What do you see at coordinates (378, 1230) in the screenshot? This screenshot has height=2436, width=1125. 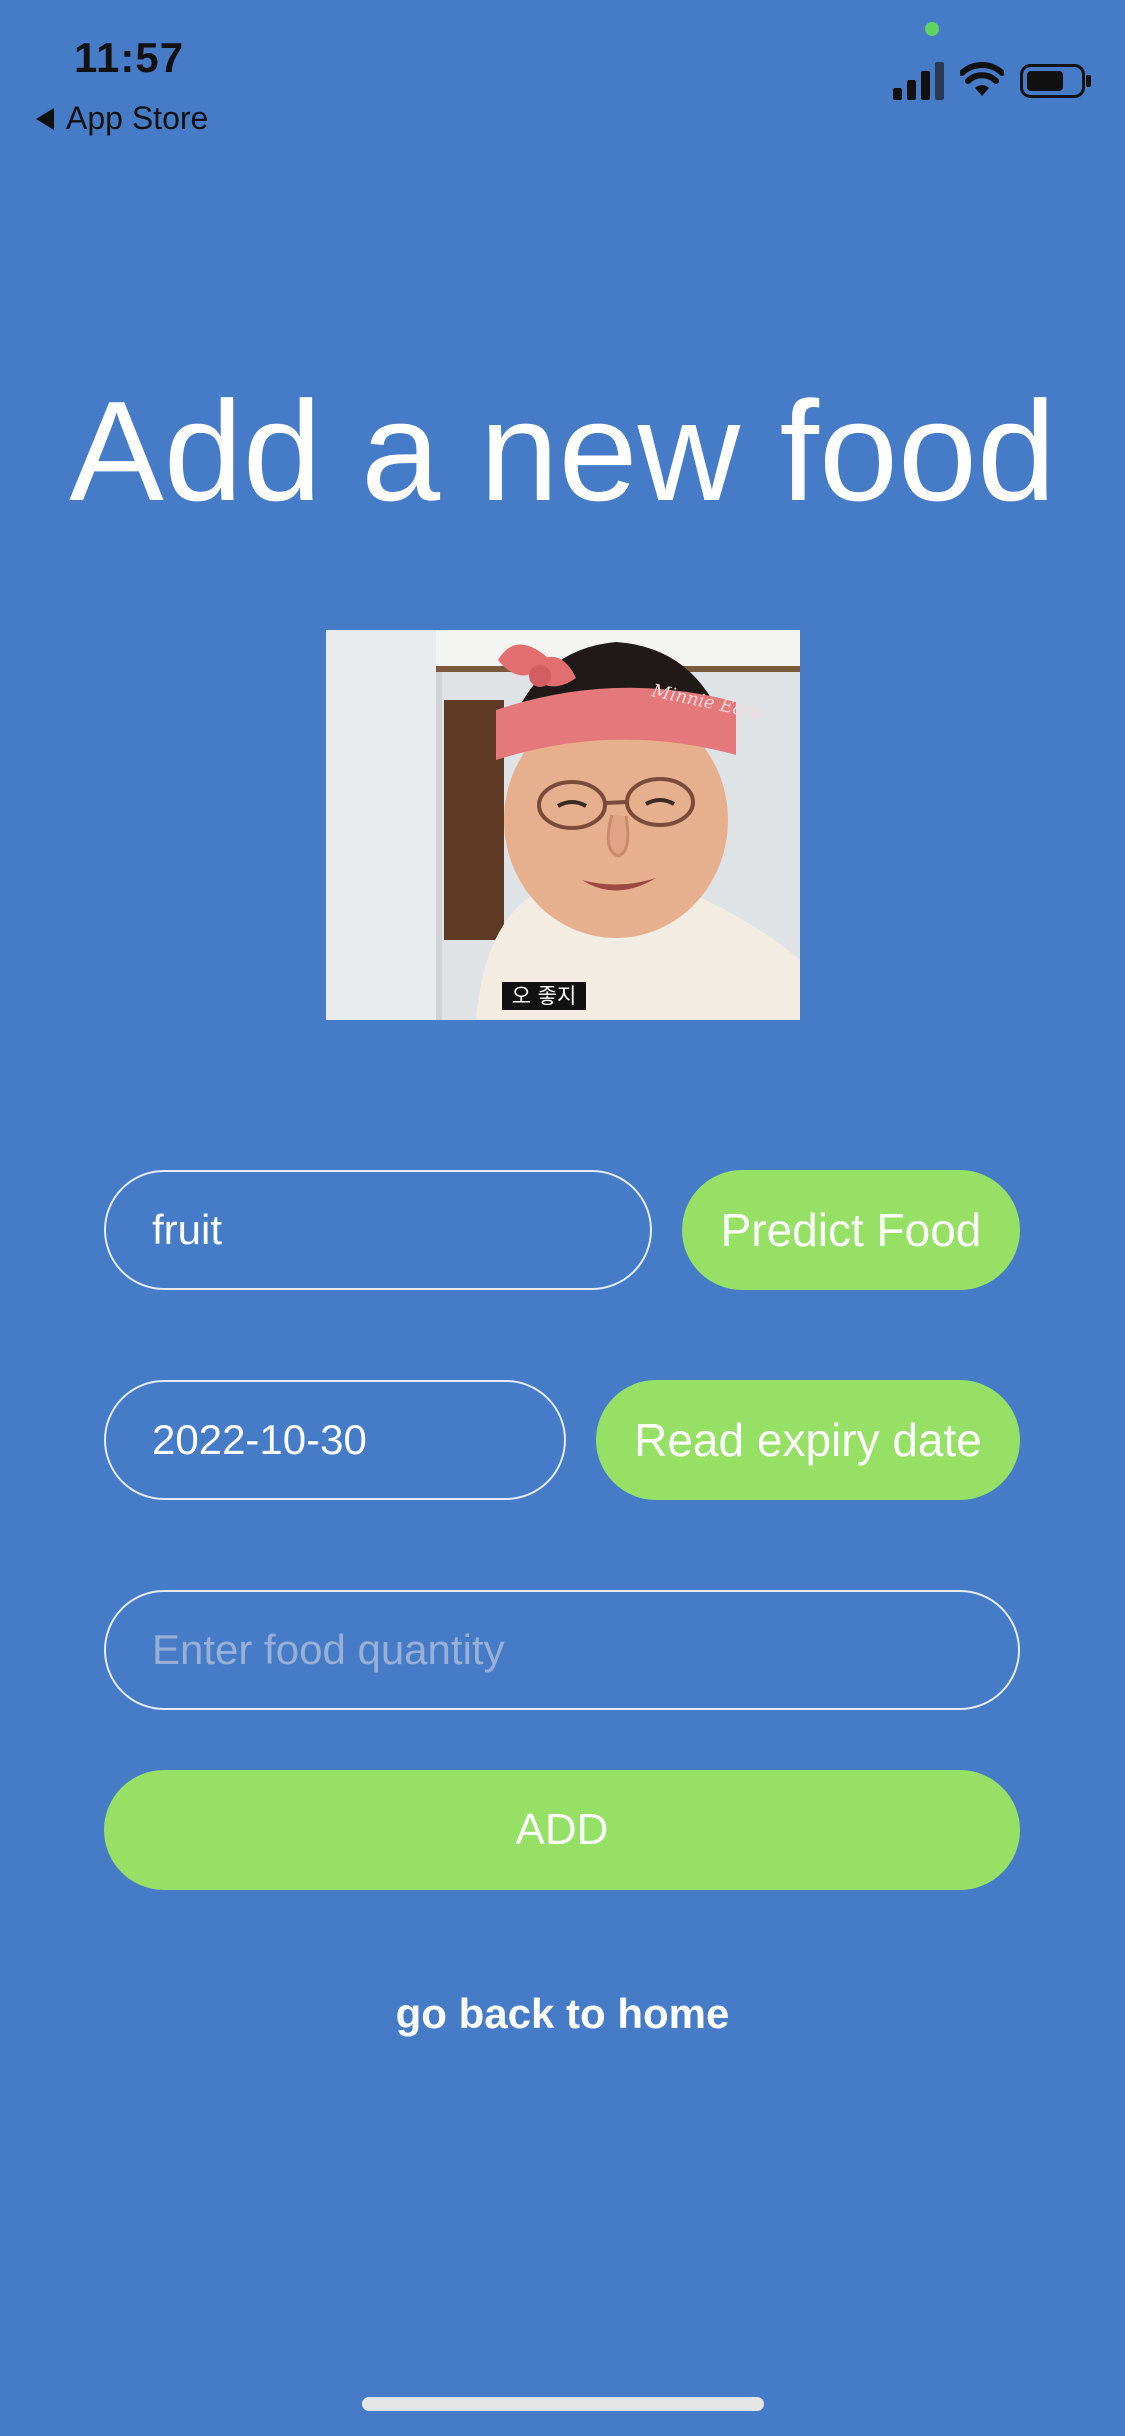 I see `food-name-input: fruit` at bounding box center [378, 1230].